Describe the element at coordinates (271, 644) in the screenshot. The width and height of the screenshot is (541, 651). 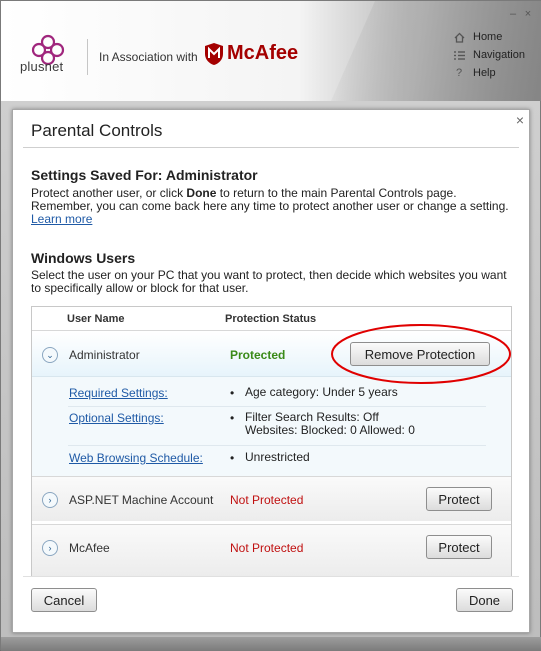
I see `status-bar` at that location.